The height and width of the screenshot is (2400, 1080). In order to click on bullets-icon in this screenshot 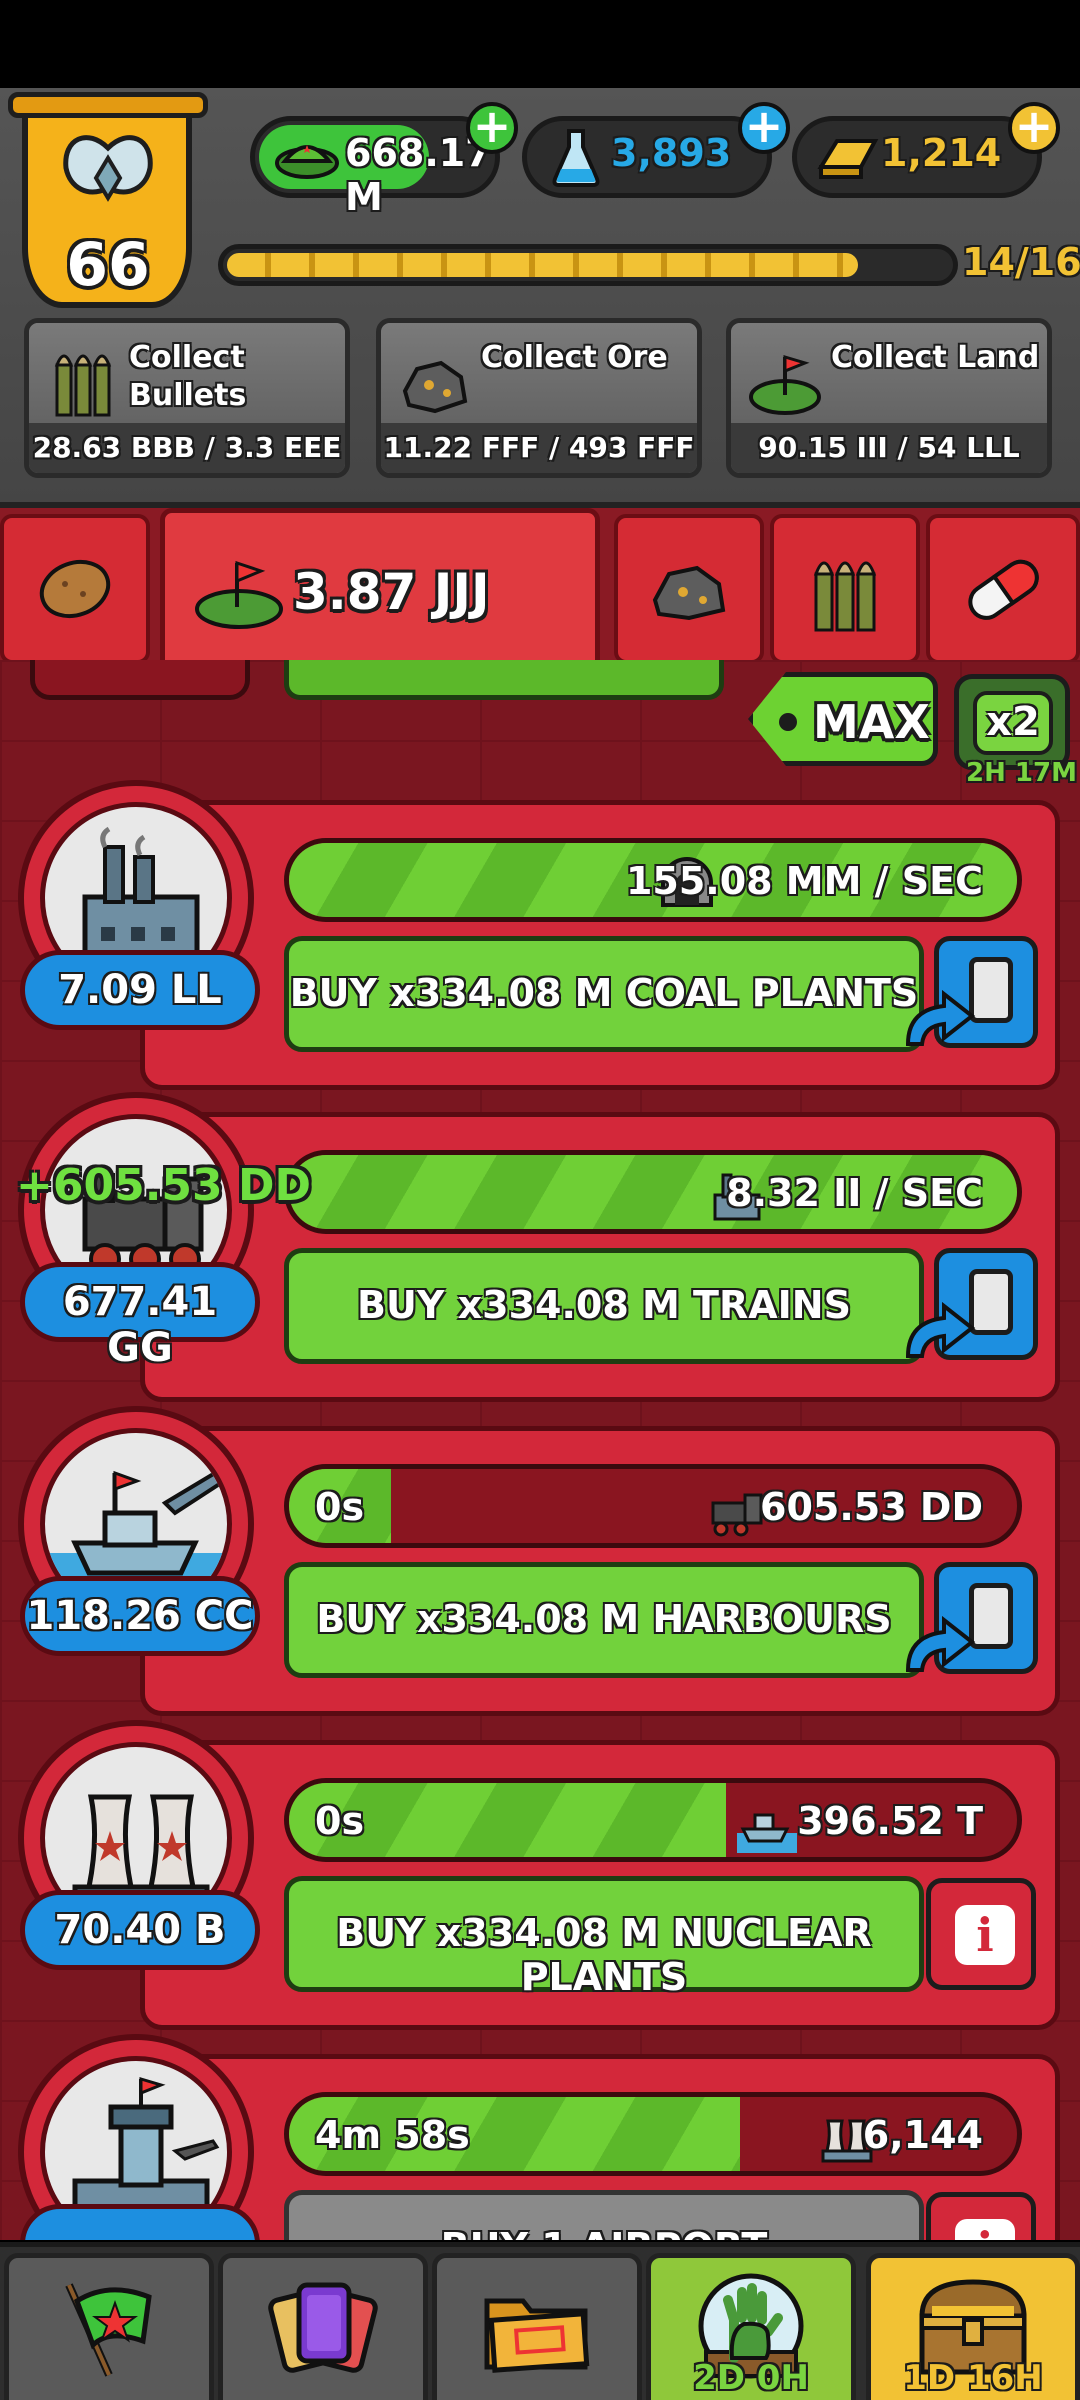, I will do `click(845, 596)`.